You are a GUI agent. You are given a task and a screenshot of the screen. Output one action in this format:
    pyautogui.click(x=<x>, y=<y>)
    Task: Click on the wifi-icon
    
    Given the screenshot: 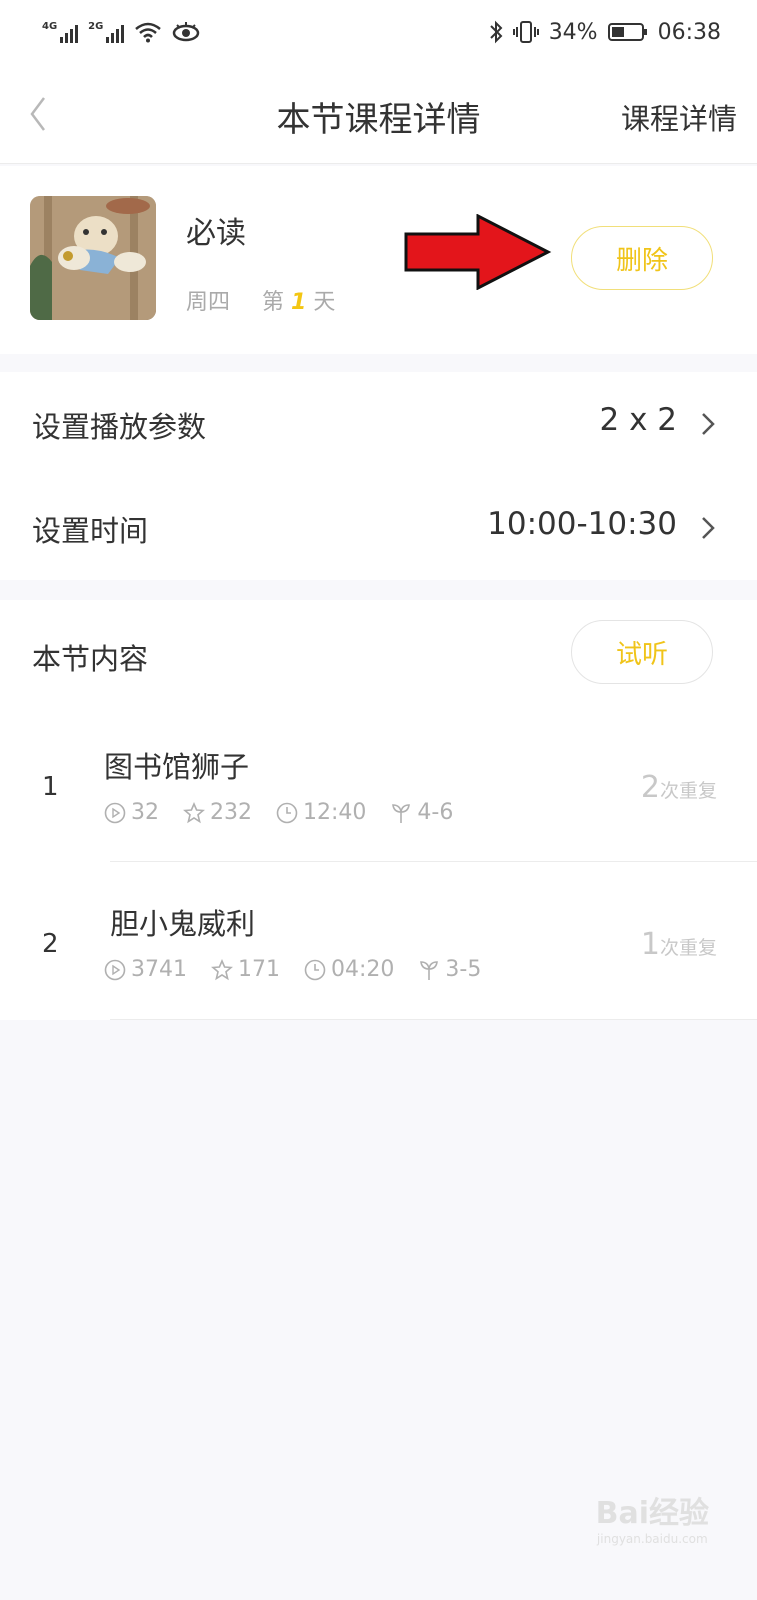 What is the action you would take?
    pyautogui.click(x=148, y=32)
    